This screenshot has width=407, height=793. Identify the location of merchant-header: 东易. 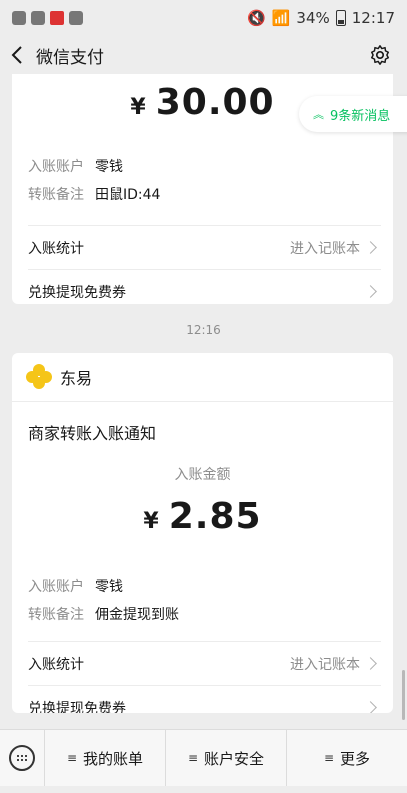
(202, 377).